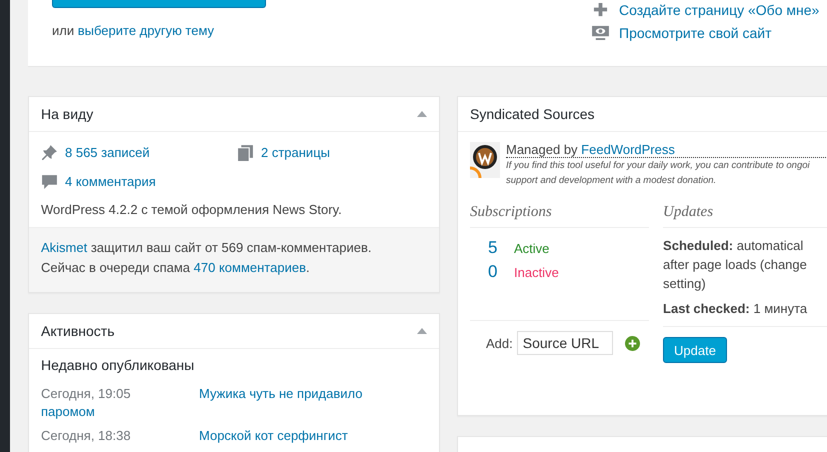 The width and height of the screenshot is (827, 452). I want to click on schedule-text: after page loads (change, so click(735, 265).